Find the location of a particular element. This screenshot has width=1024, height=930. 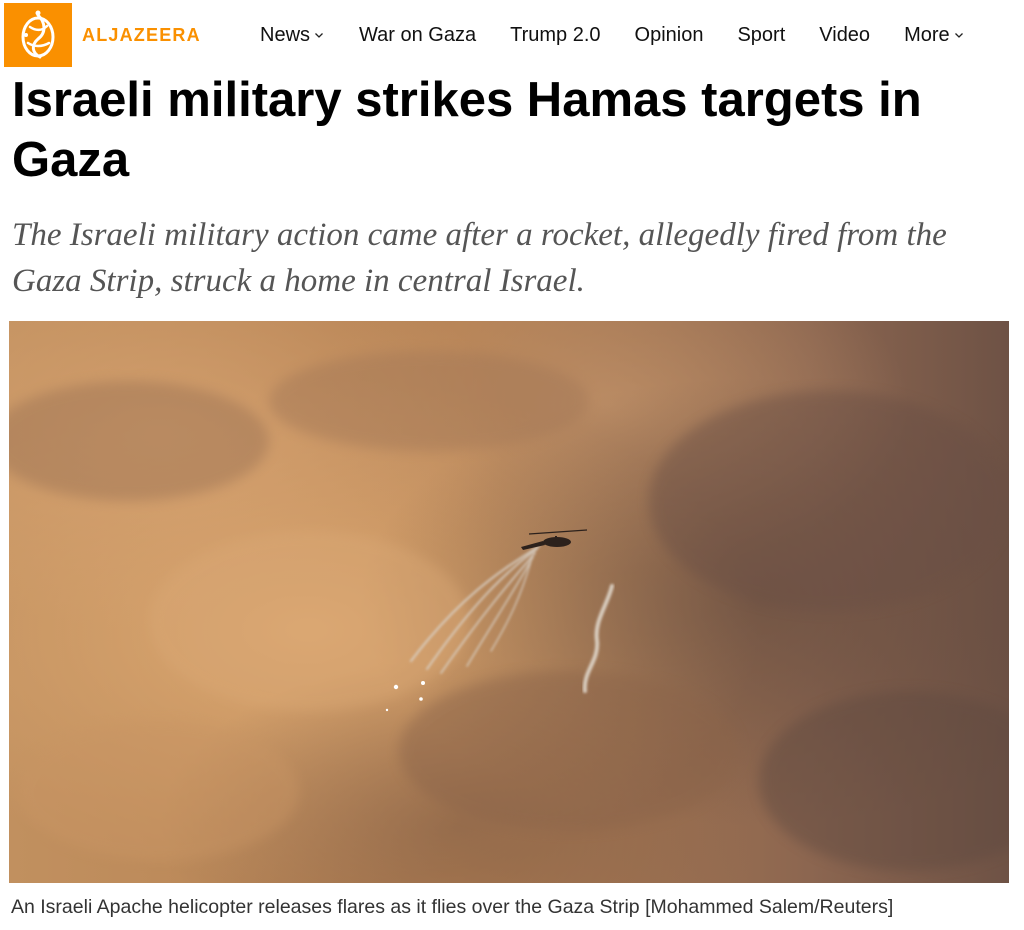

nav-item-label: War on Gaza is located at coordinates (418, 34).